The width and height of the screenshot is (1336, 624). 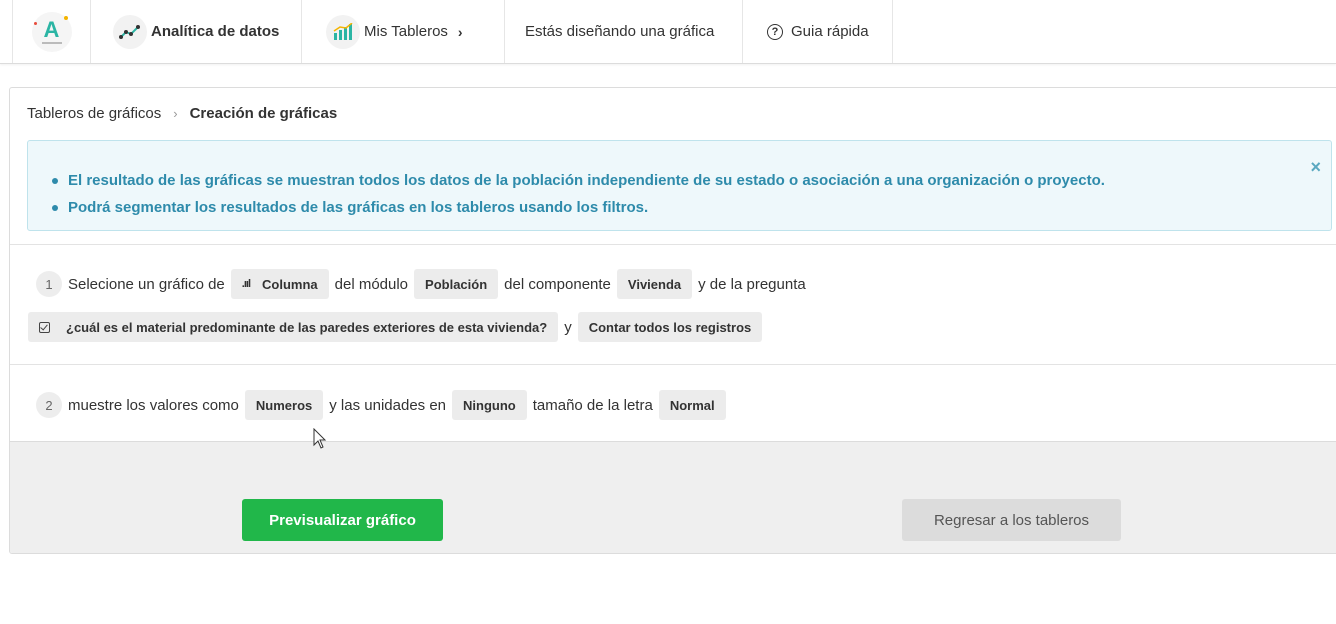 What do you see at coordinates (246, 284) in the screenshot?
I see `signal-bars-icon: .ııl` at bounding box center [246, 284].